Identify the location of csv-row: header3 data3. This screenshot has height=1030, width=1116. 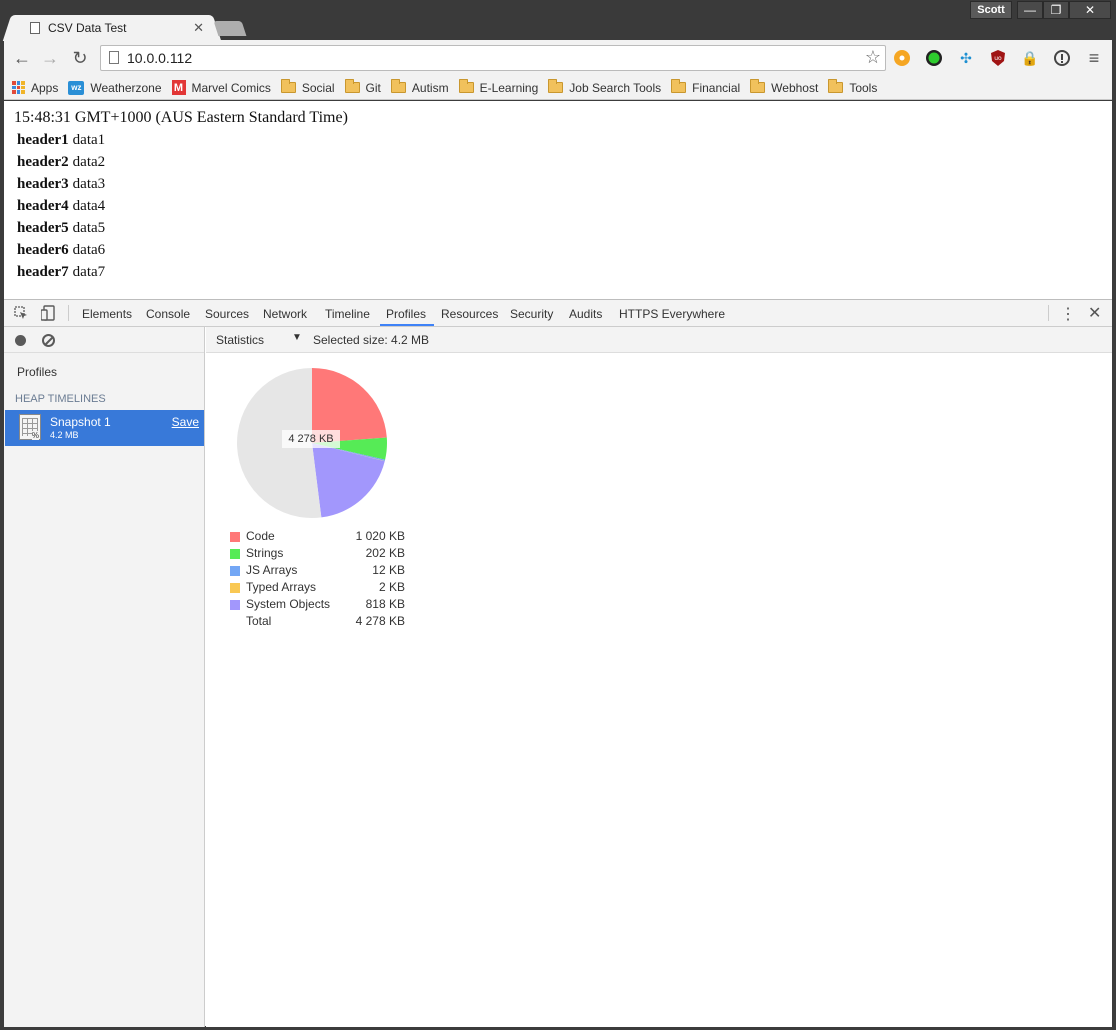
(61, 184).